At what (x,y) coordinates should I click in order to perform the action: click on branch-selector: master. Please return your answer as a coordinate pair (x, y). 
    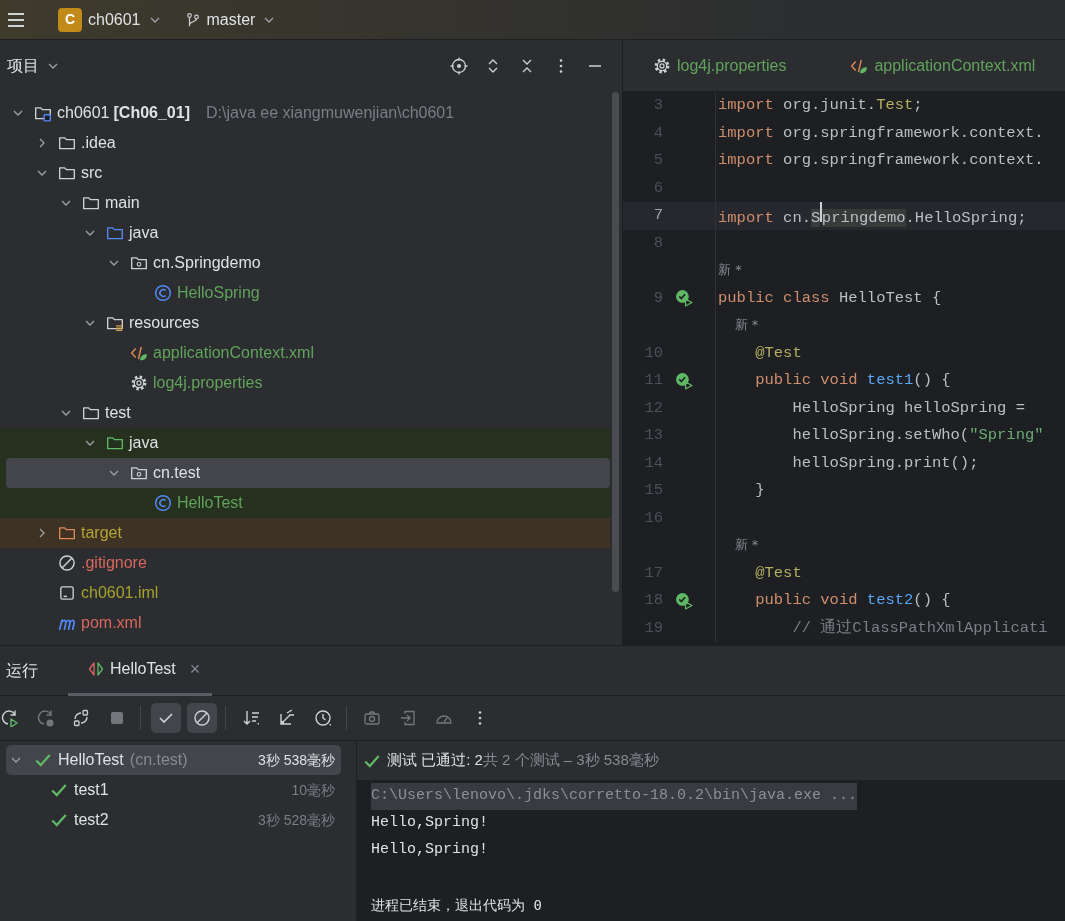
    Looking at the image, I should click on (231, 19).